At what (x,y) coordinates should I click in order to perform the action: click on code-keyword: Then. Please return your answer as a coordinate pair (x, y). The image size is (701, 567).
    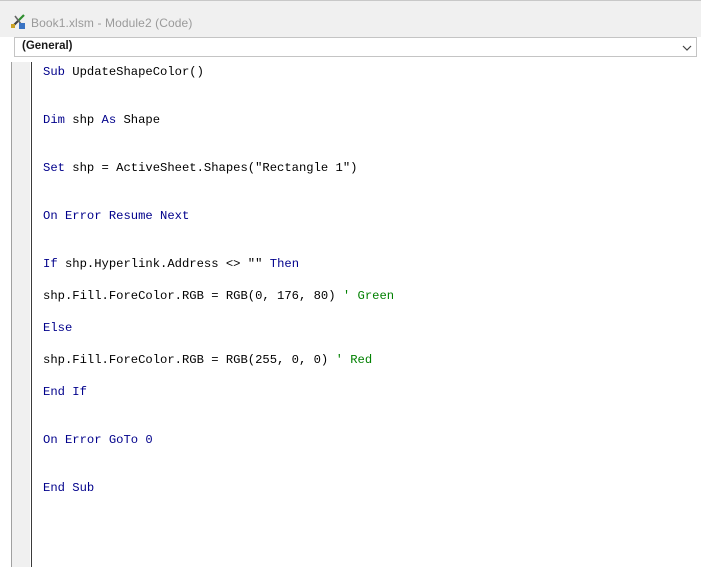
    Looking at the image, I should click on (284, 264).